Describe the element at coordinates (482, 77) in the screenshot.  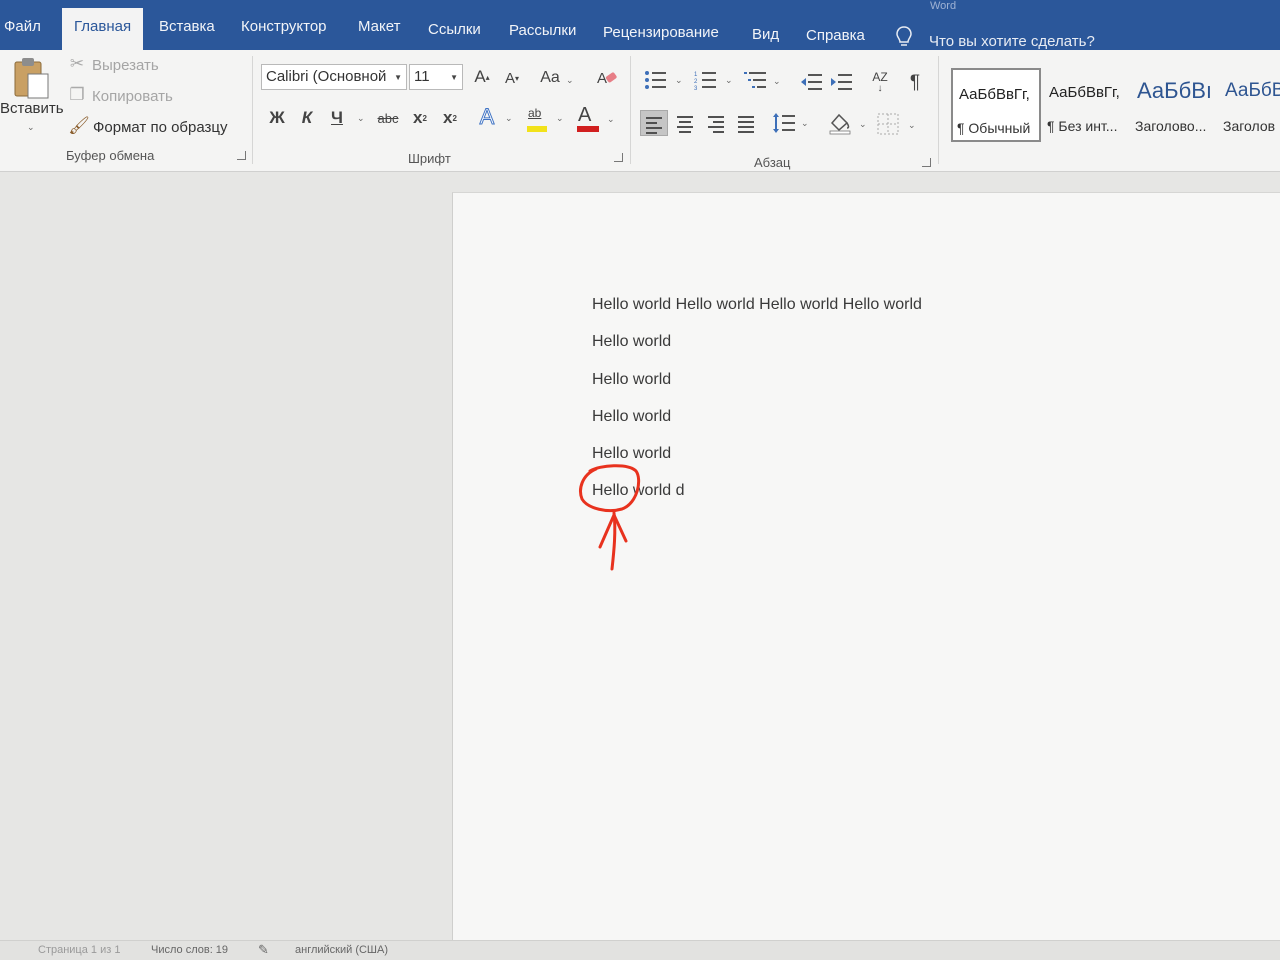
I see `grow-font-icon: A ▴` at that location.